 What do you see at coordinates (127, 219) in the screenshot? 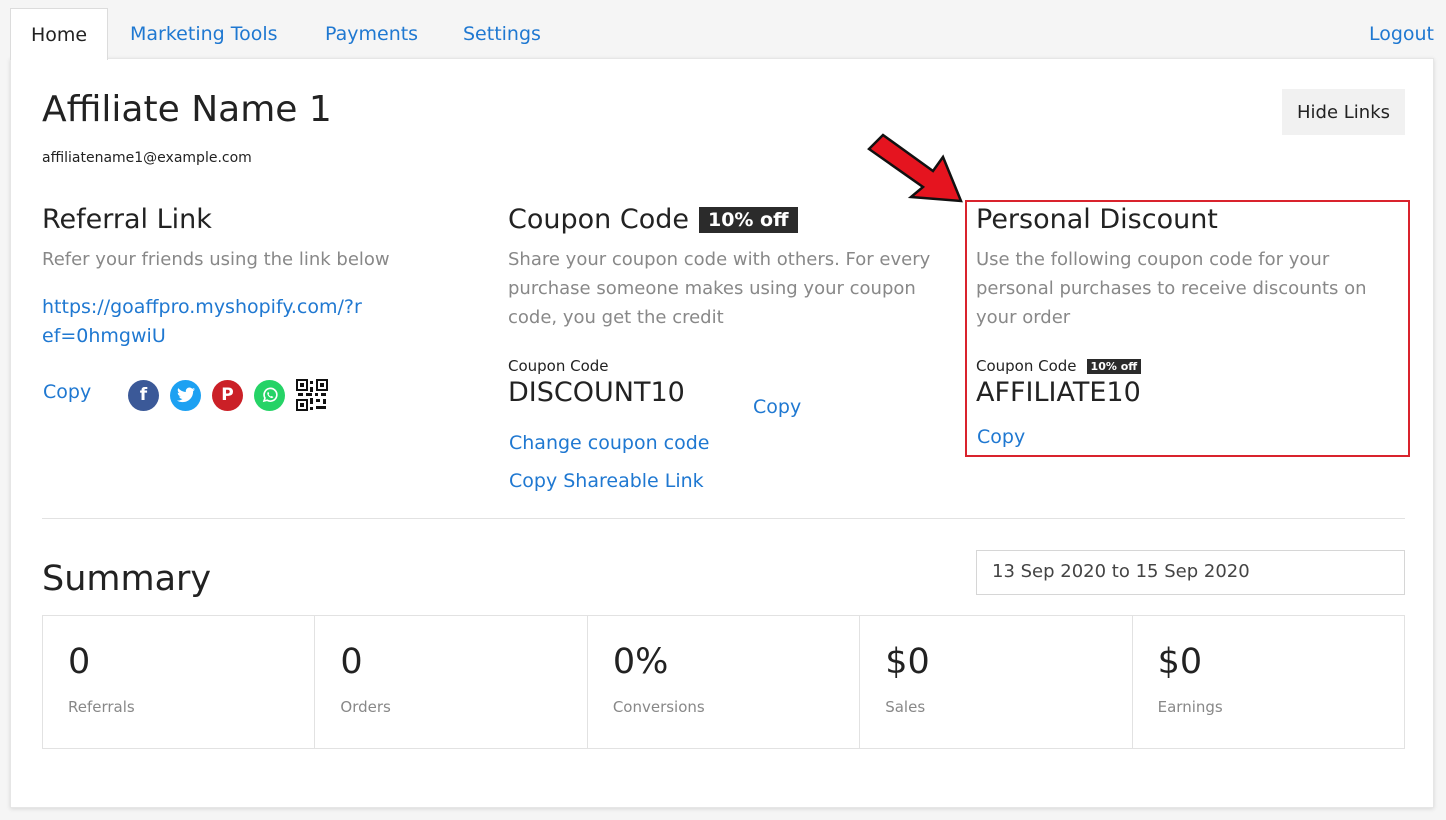
I see `referral-link-title: Referral Link` at bounding box center [127, 219].